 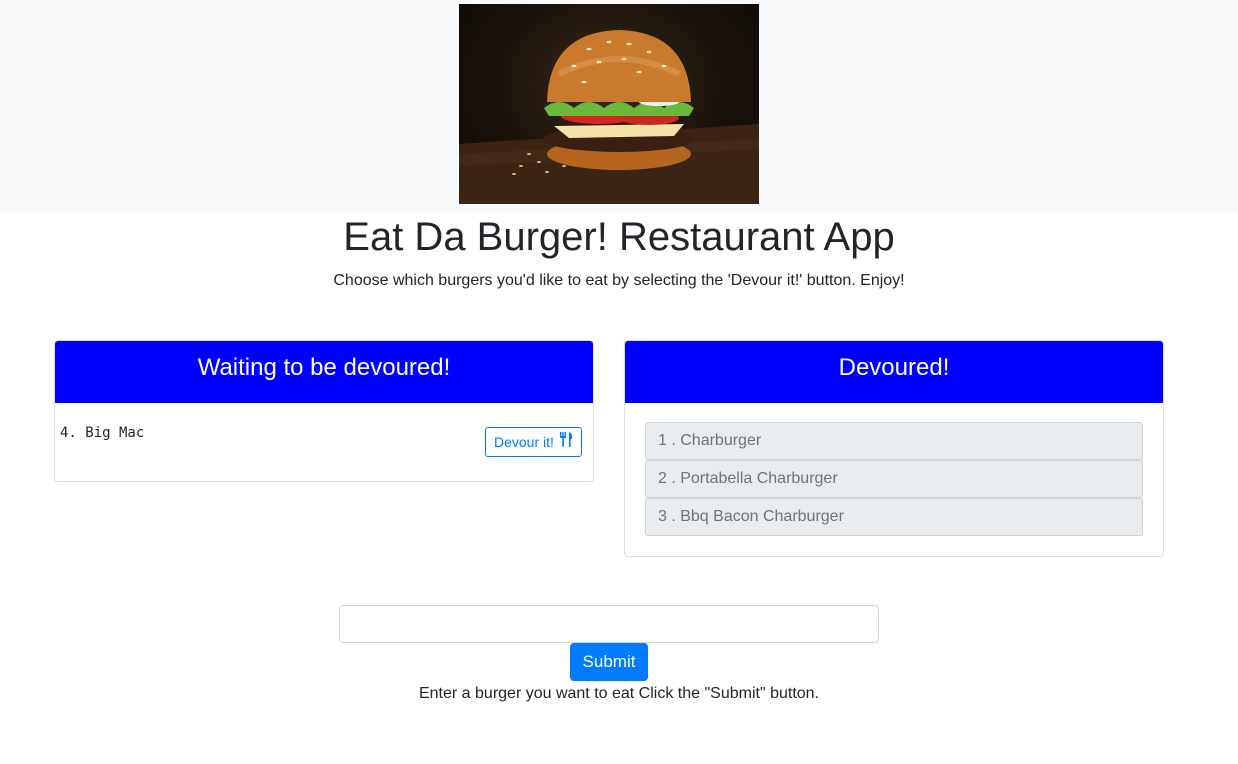 What do you see at coordinates (324, 372) in the screenshot?
I see `waiting-card-header: Waiting to be devoured!` at bounding box center [324, 372].